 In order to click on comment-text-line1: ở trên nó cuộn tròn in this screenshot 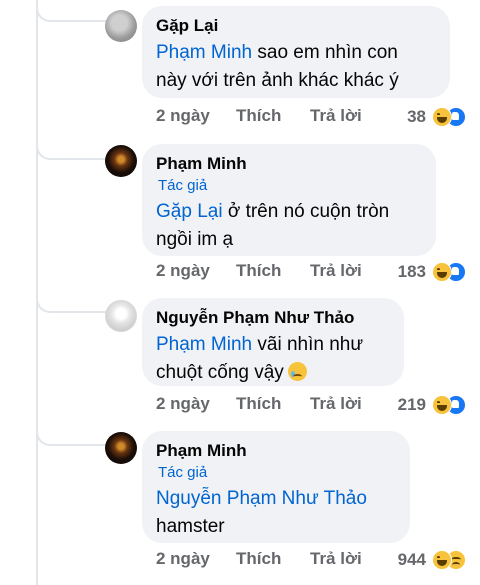, I will do `click(306, 211)`.